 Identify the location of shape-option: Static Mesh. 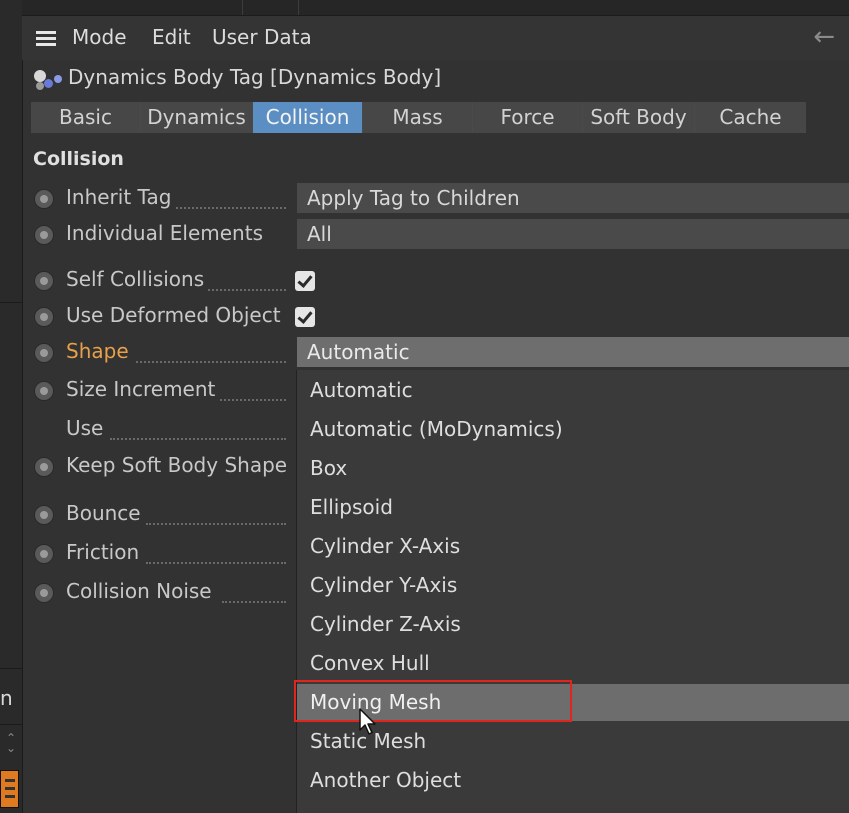
(573, 741).